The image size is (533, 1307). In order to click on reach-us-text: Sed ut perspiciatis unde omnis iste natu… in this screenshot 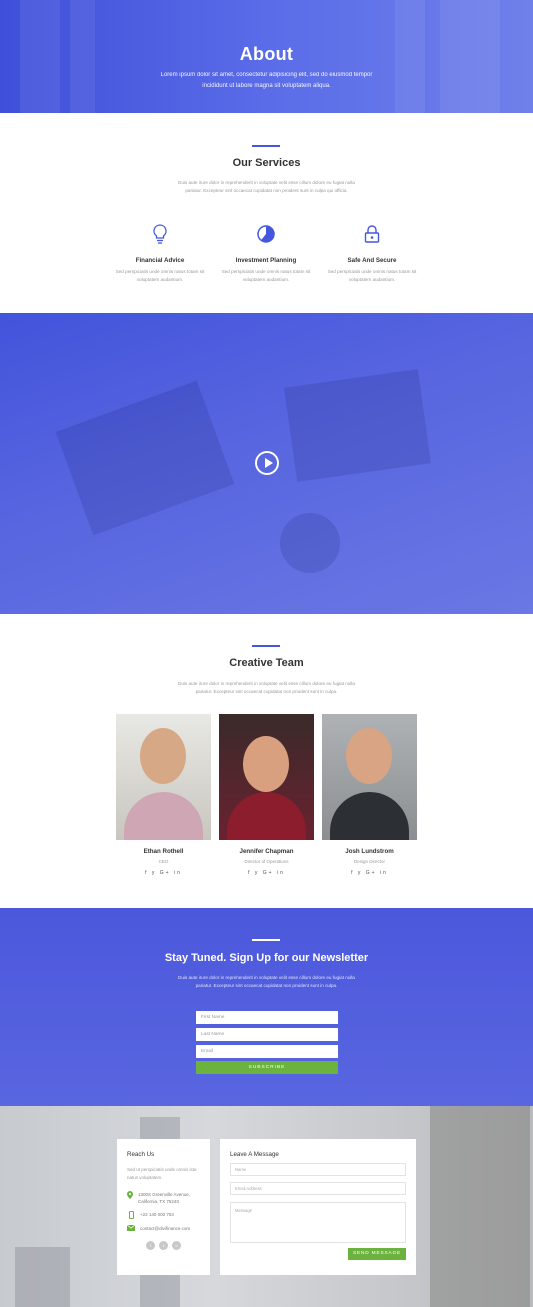, I will do `click(162, 1173)`.